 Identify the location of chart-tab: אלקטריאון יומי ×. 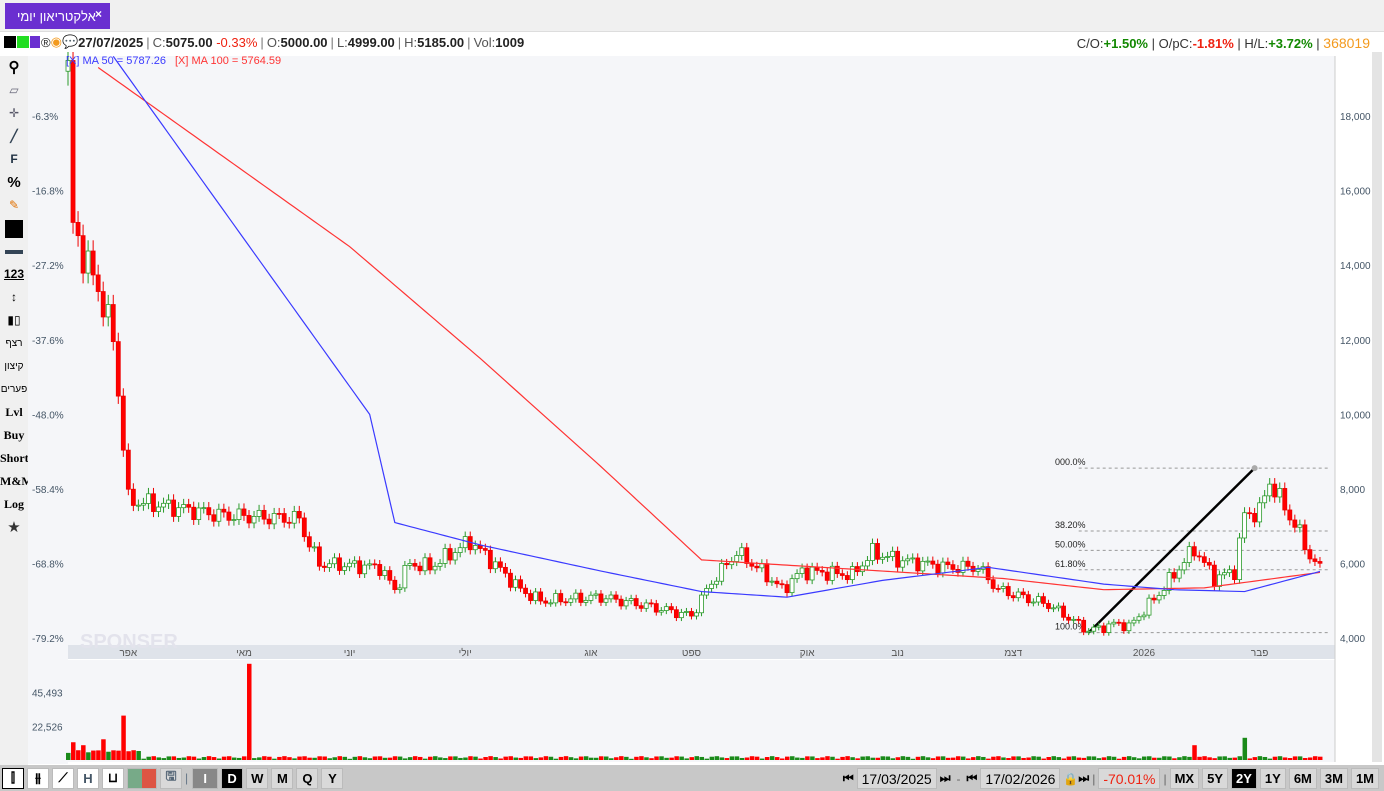
(57, 16).